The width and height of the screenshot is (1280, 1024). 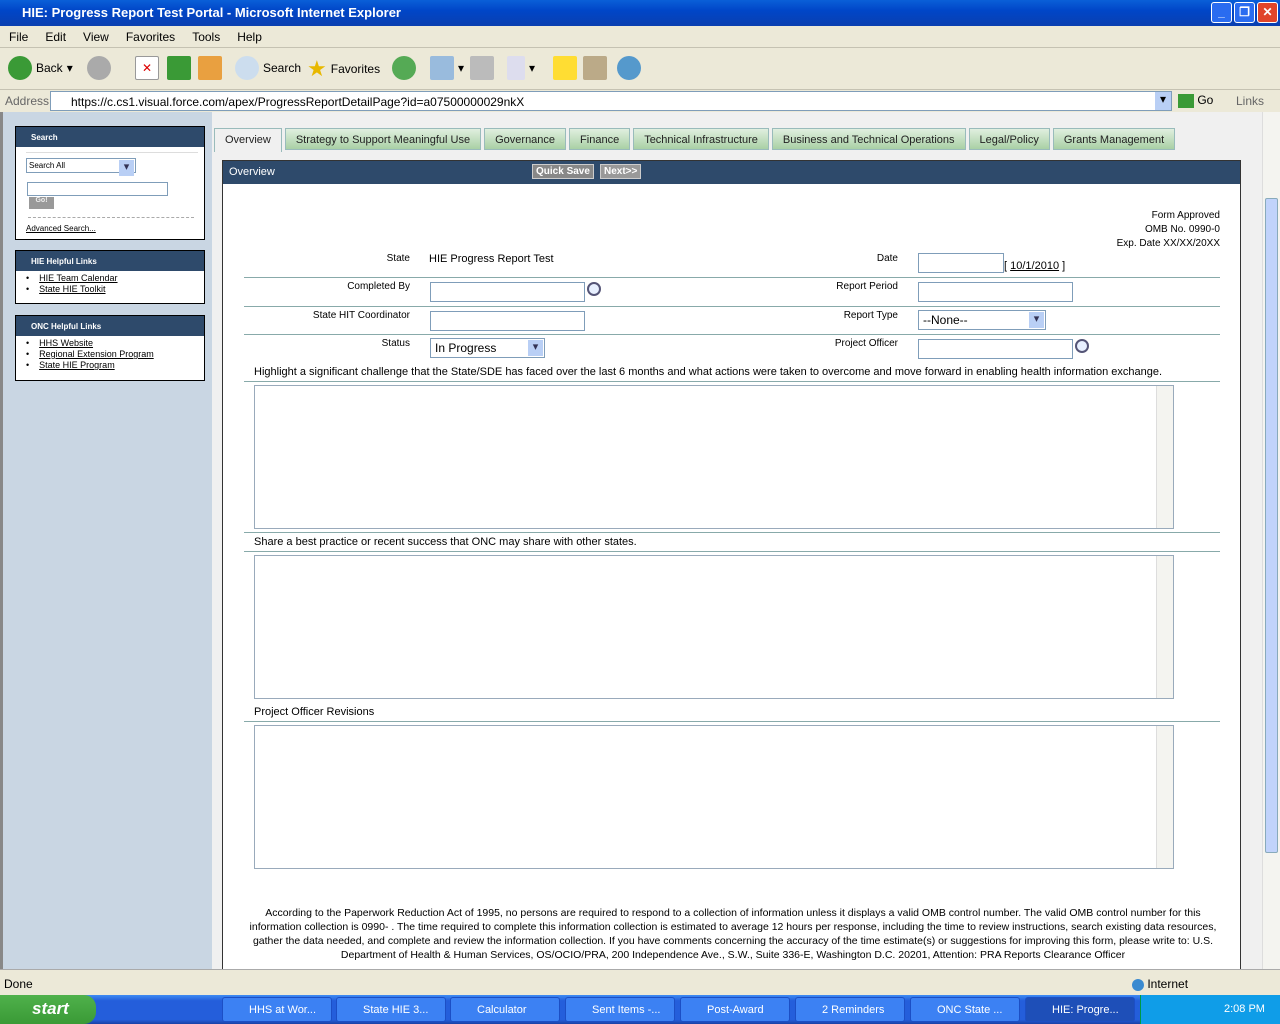 I want to click on scrollbar-thumb, so click(x=1271, y=525).